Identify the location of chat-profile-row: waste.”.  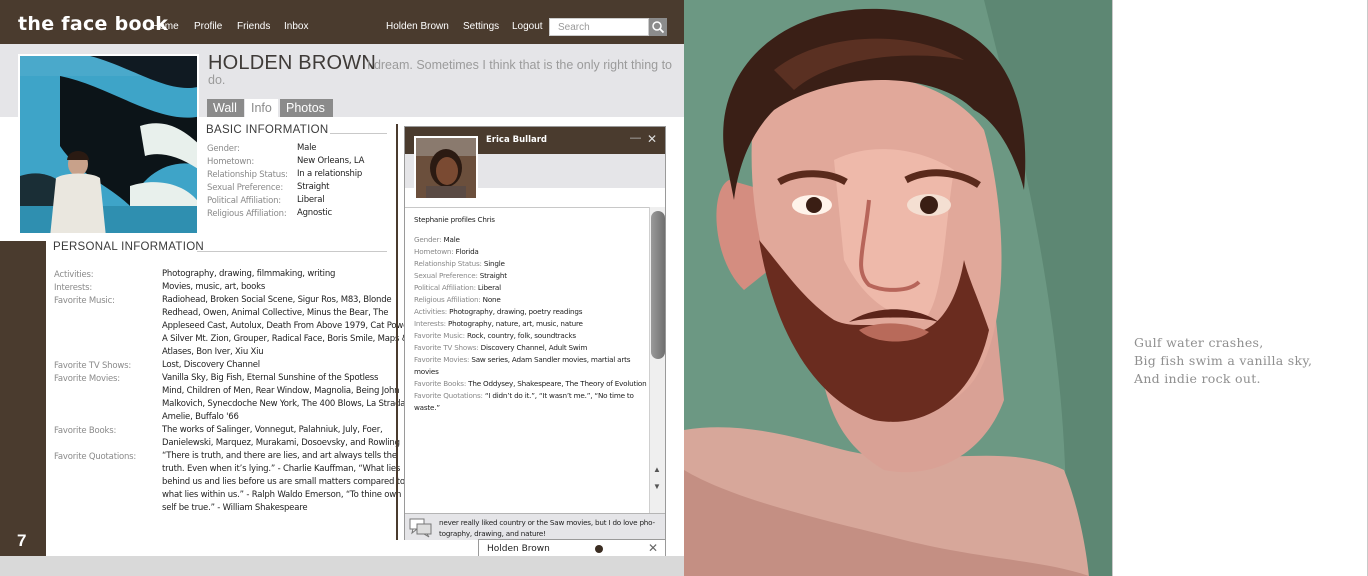
(427, 408).